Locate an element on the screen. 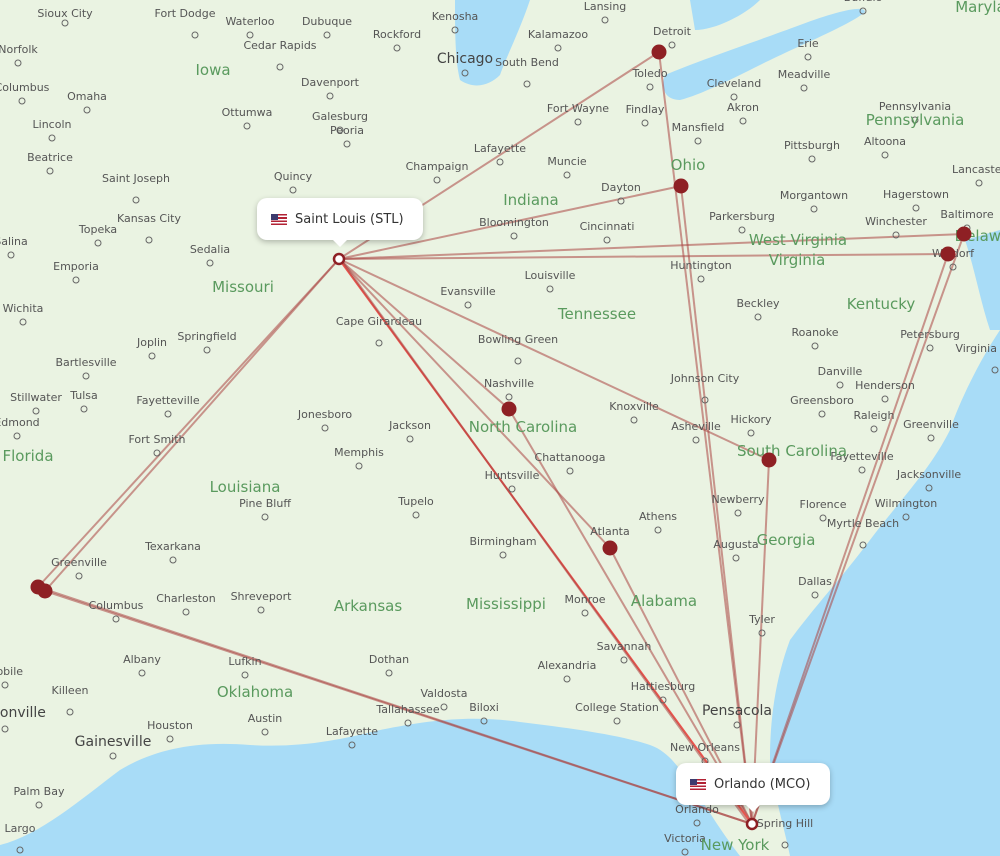 The height and width of the screenshot is (856, 1000). city-label: College Station is located at coordinates (617, 707).